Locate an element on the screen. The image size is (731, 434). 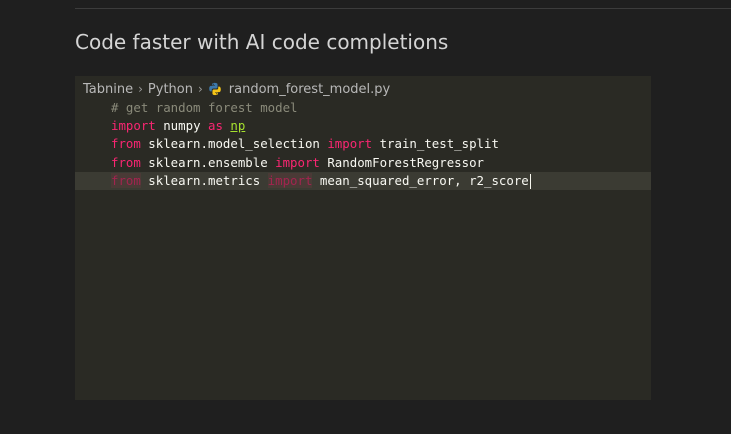
code-comment: # get random forest model is located at coordinates (204, 107).